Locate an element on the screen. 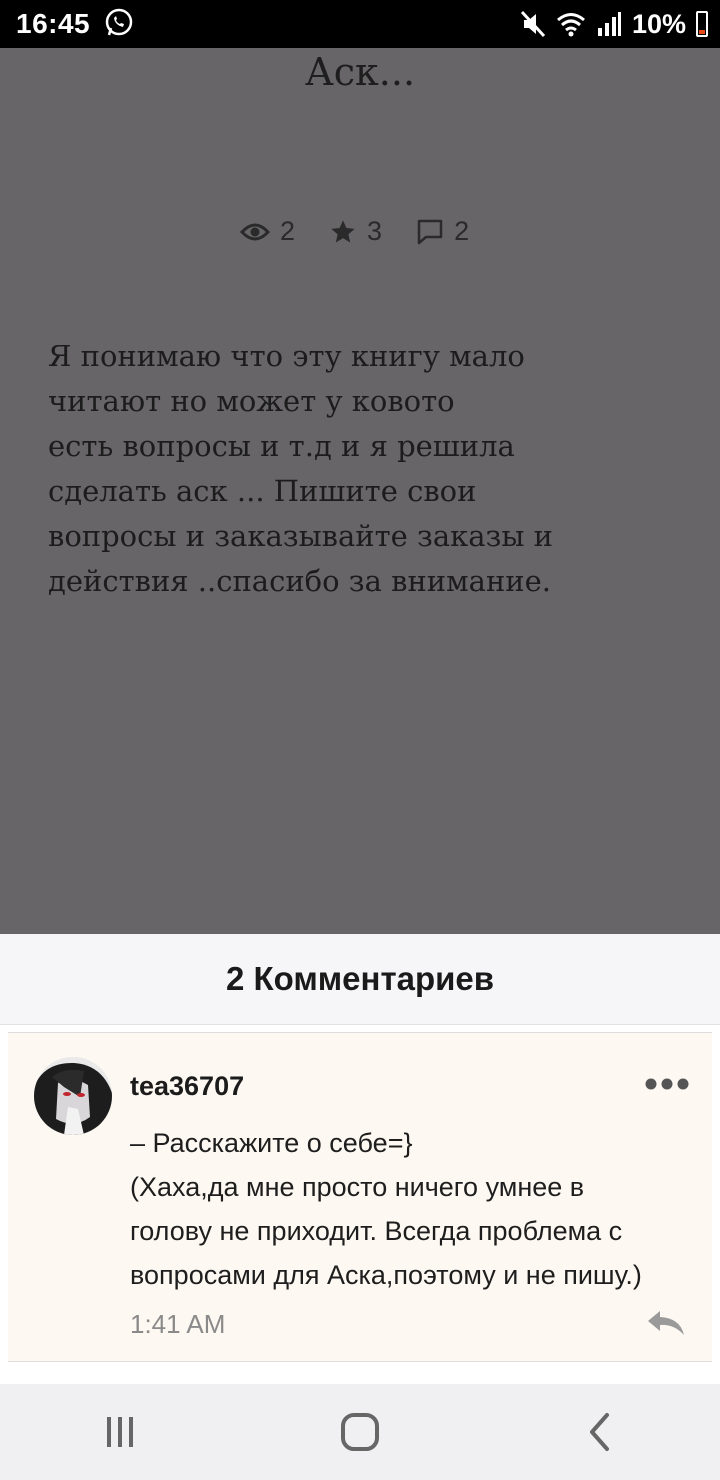 The height and width of the screenshot is (1480, 720). eye-icon is located at coordinates (255, 231).